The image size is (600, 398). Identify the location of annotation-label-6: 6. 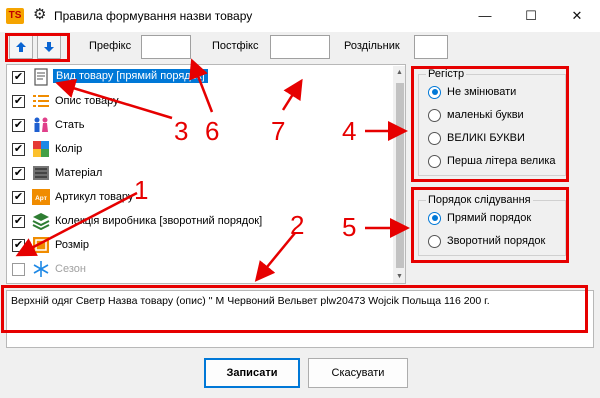
(212, 131).